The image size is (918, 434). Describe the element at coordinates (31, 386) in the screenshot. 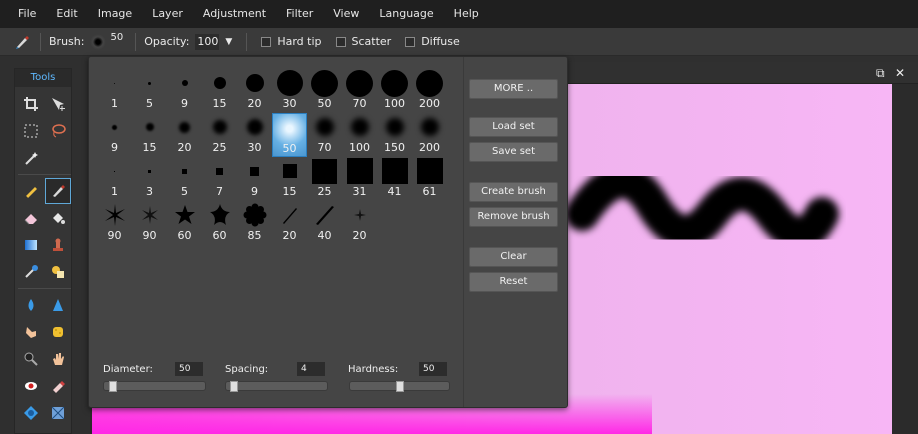

I see `red-eye-tool-icon` at that location.